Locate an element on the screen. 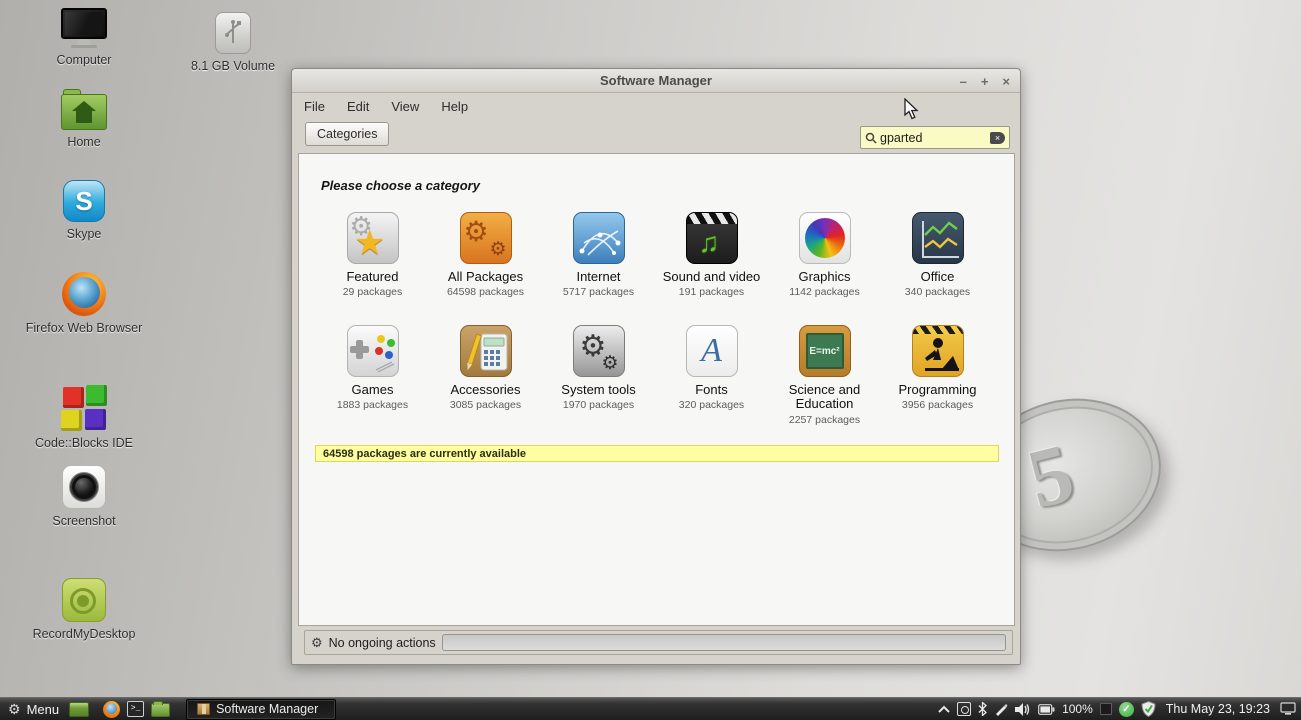 The width and height of the screenshot is (1301, 720). fonts-icon: A is located at coordinates (711, 351).